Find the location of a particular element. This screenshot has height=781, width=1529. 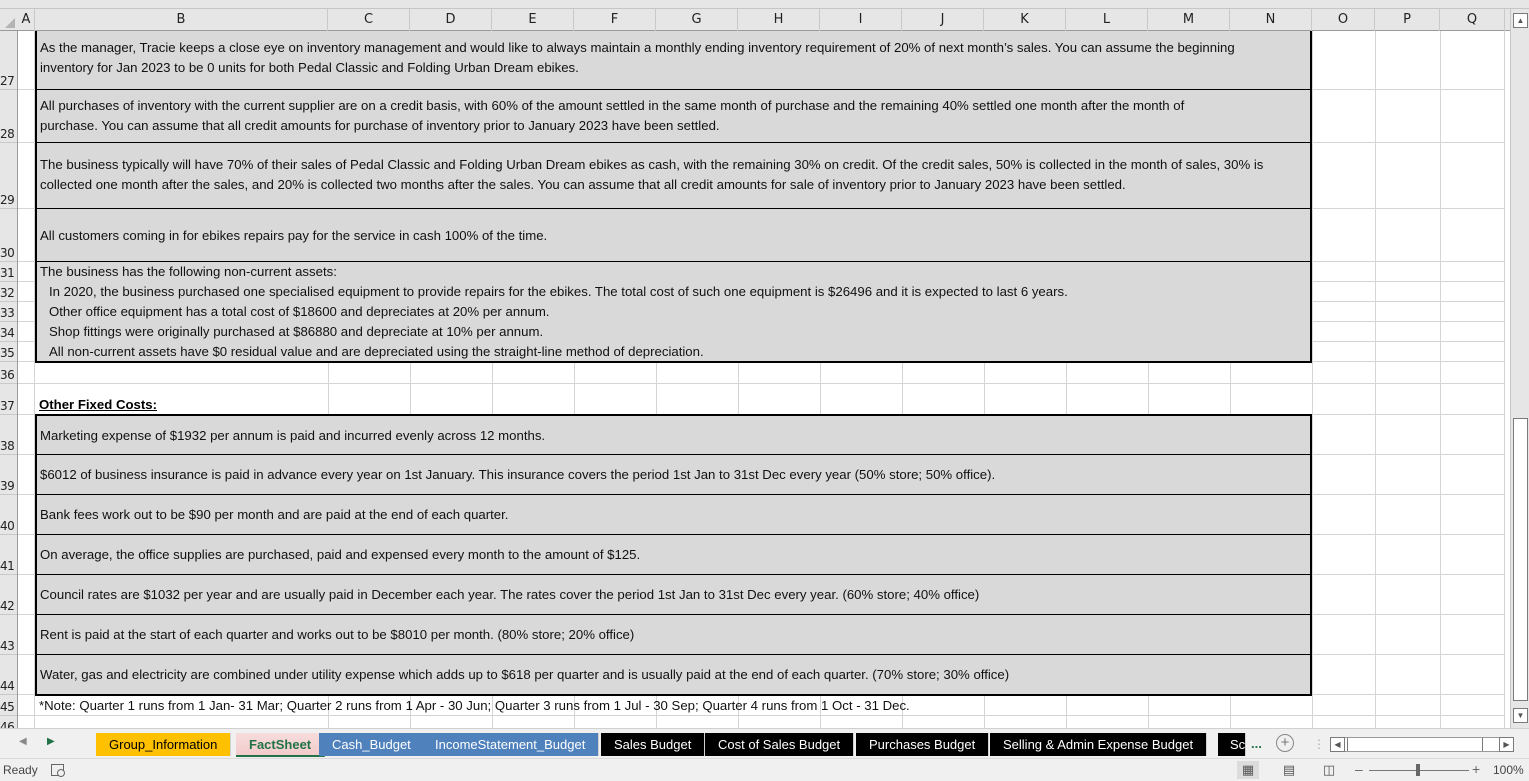

row-header-45: 45 is located at coordinates (8, 705).